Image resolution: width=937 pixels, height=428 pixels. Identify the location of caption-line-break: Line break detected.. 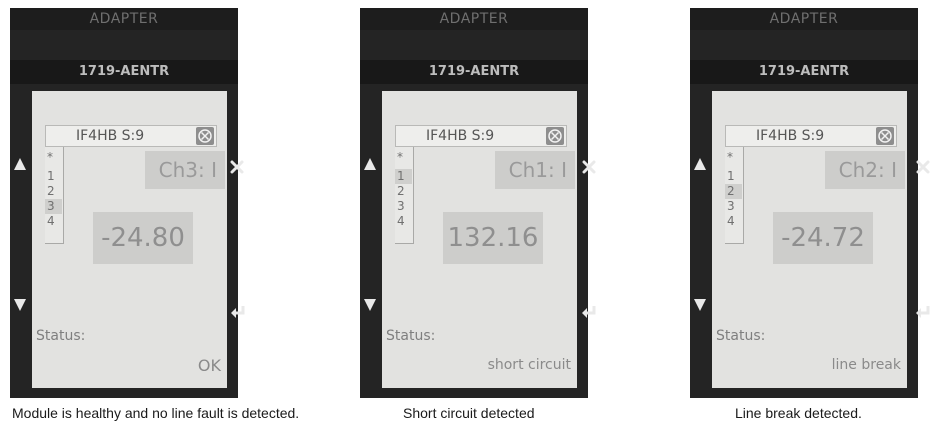
(798, 413).